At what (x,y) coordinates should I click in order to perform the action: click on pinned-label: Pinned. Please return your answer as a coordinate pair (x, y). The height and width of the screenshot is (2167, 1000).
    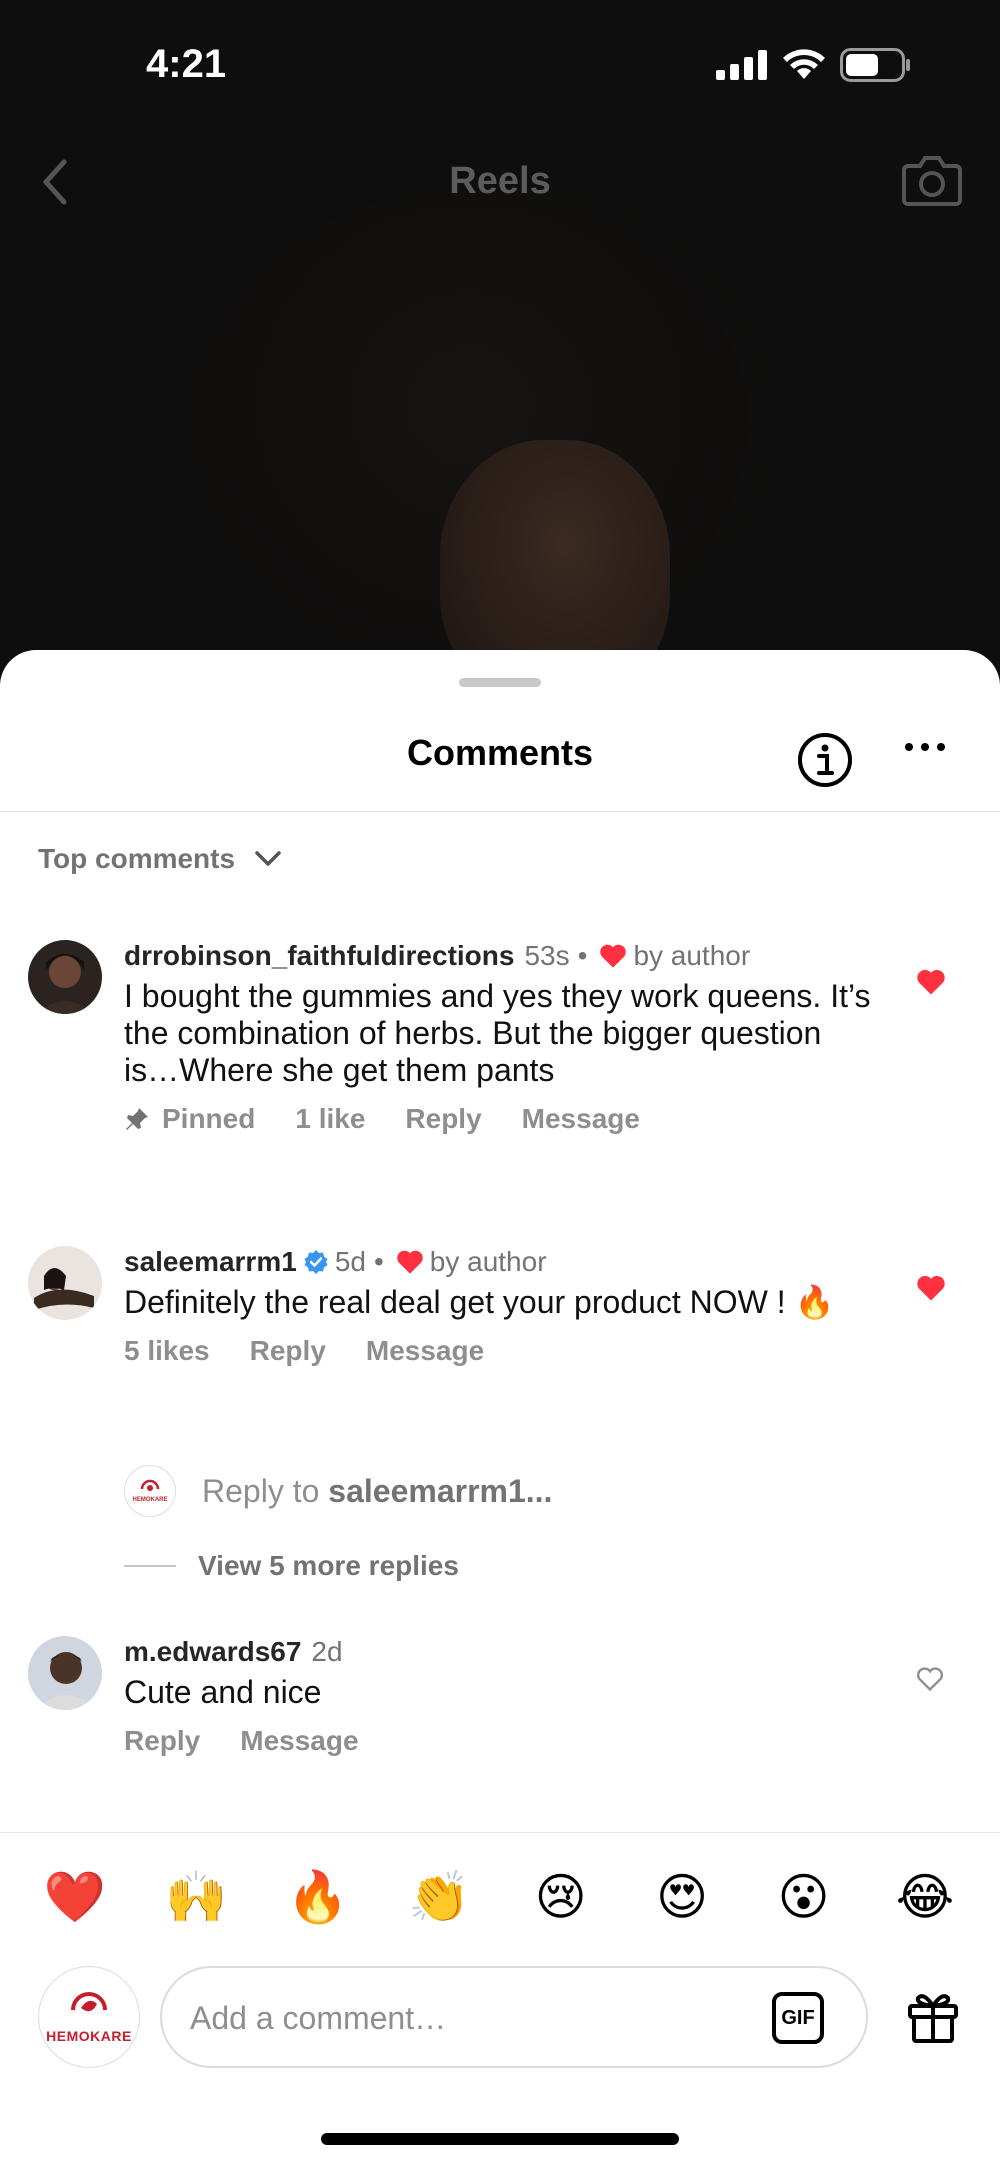
    Looking at the image, I should click on (209, 1118).